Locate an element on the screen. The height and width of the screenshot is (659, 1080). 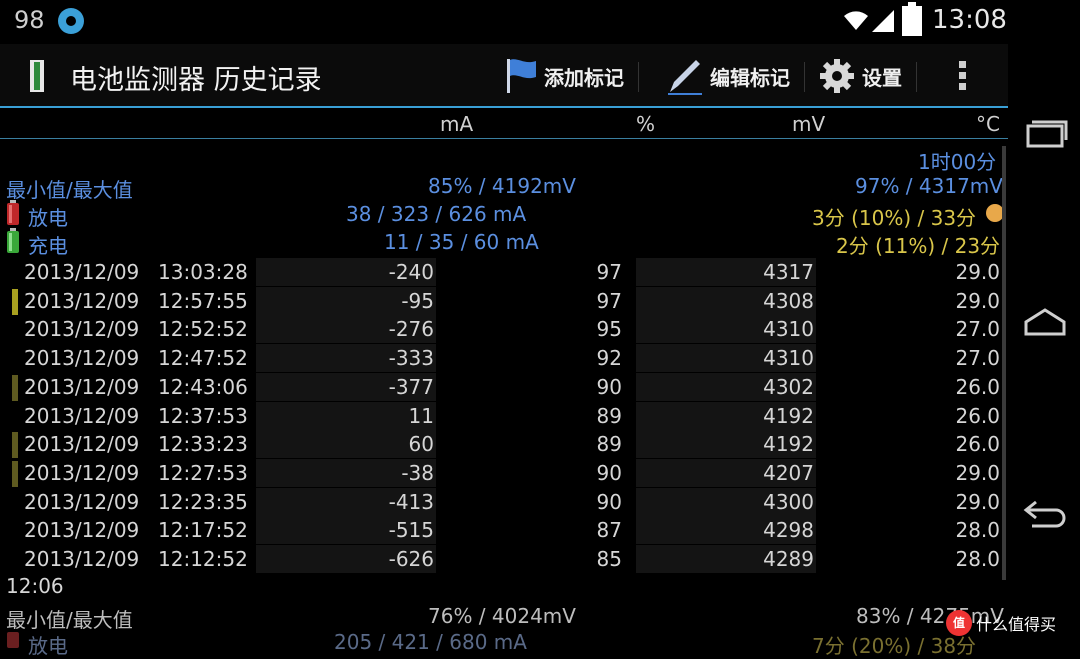
col-header-mv: mV is located at coordinates (809, 124).